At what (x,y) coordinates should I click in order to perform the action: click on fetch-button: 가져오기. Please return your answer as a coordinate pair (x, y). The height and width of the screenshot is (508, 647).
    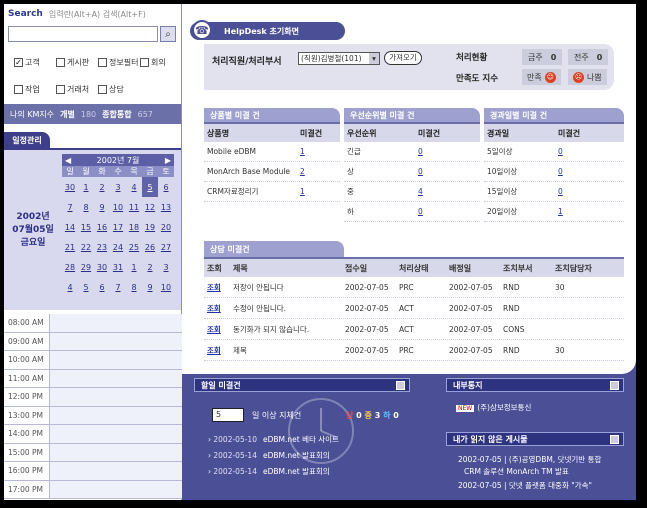
    Looking at the image, I should click on (403, 58).